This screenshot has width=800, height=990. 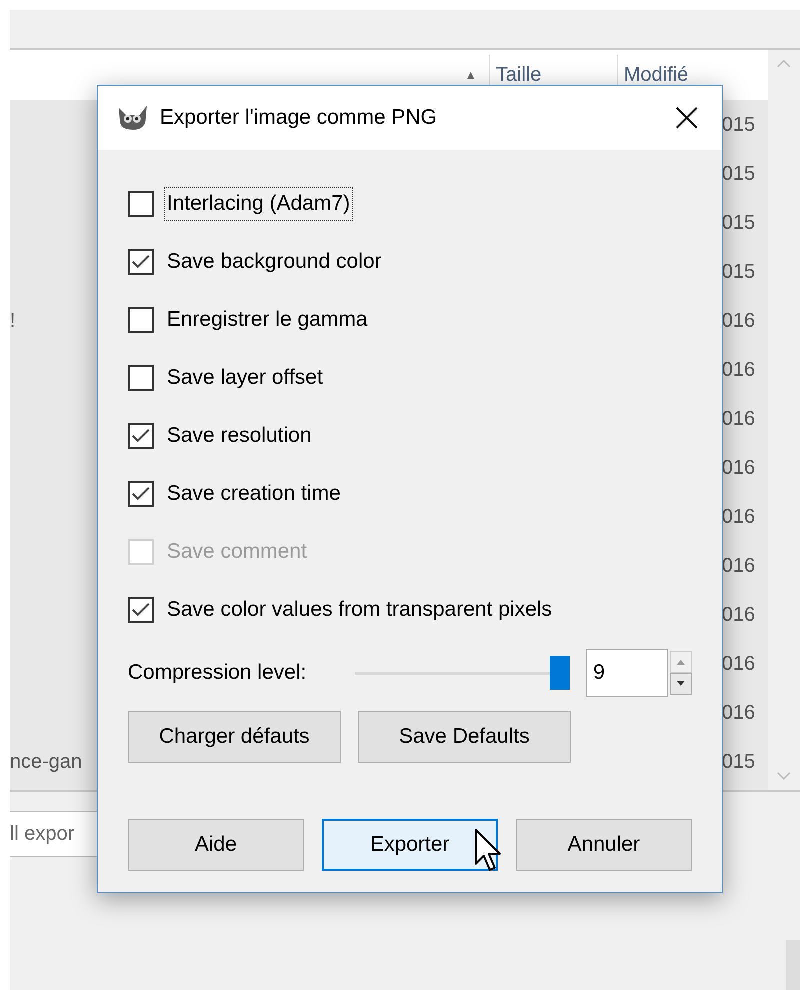 What do you see at coordinates (267, 320) in the screenshot?
I see `checkbox-label: Enregistrer le gamma` at bounding box center [267, 320].